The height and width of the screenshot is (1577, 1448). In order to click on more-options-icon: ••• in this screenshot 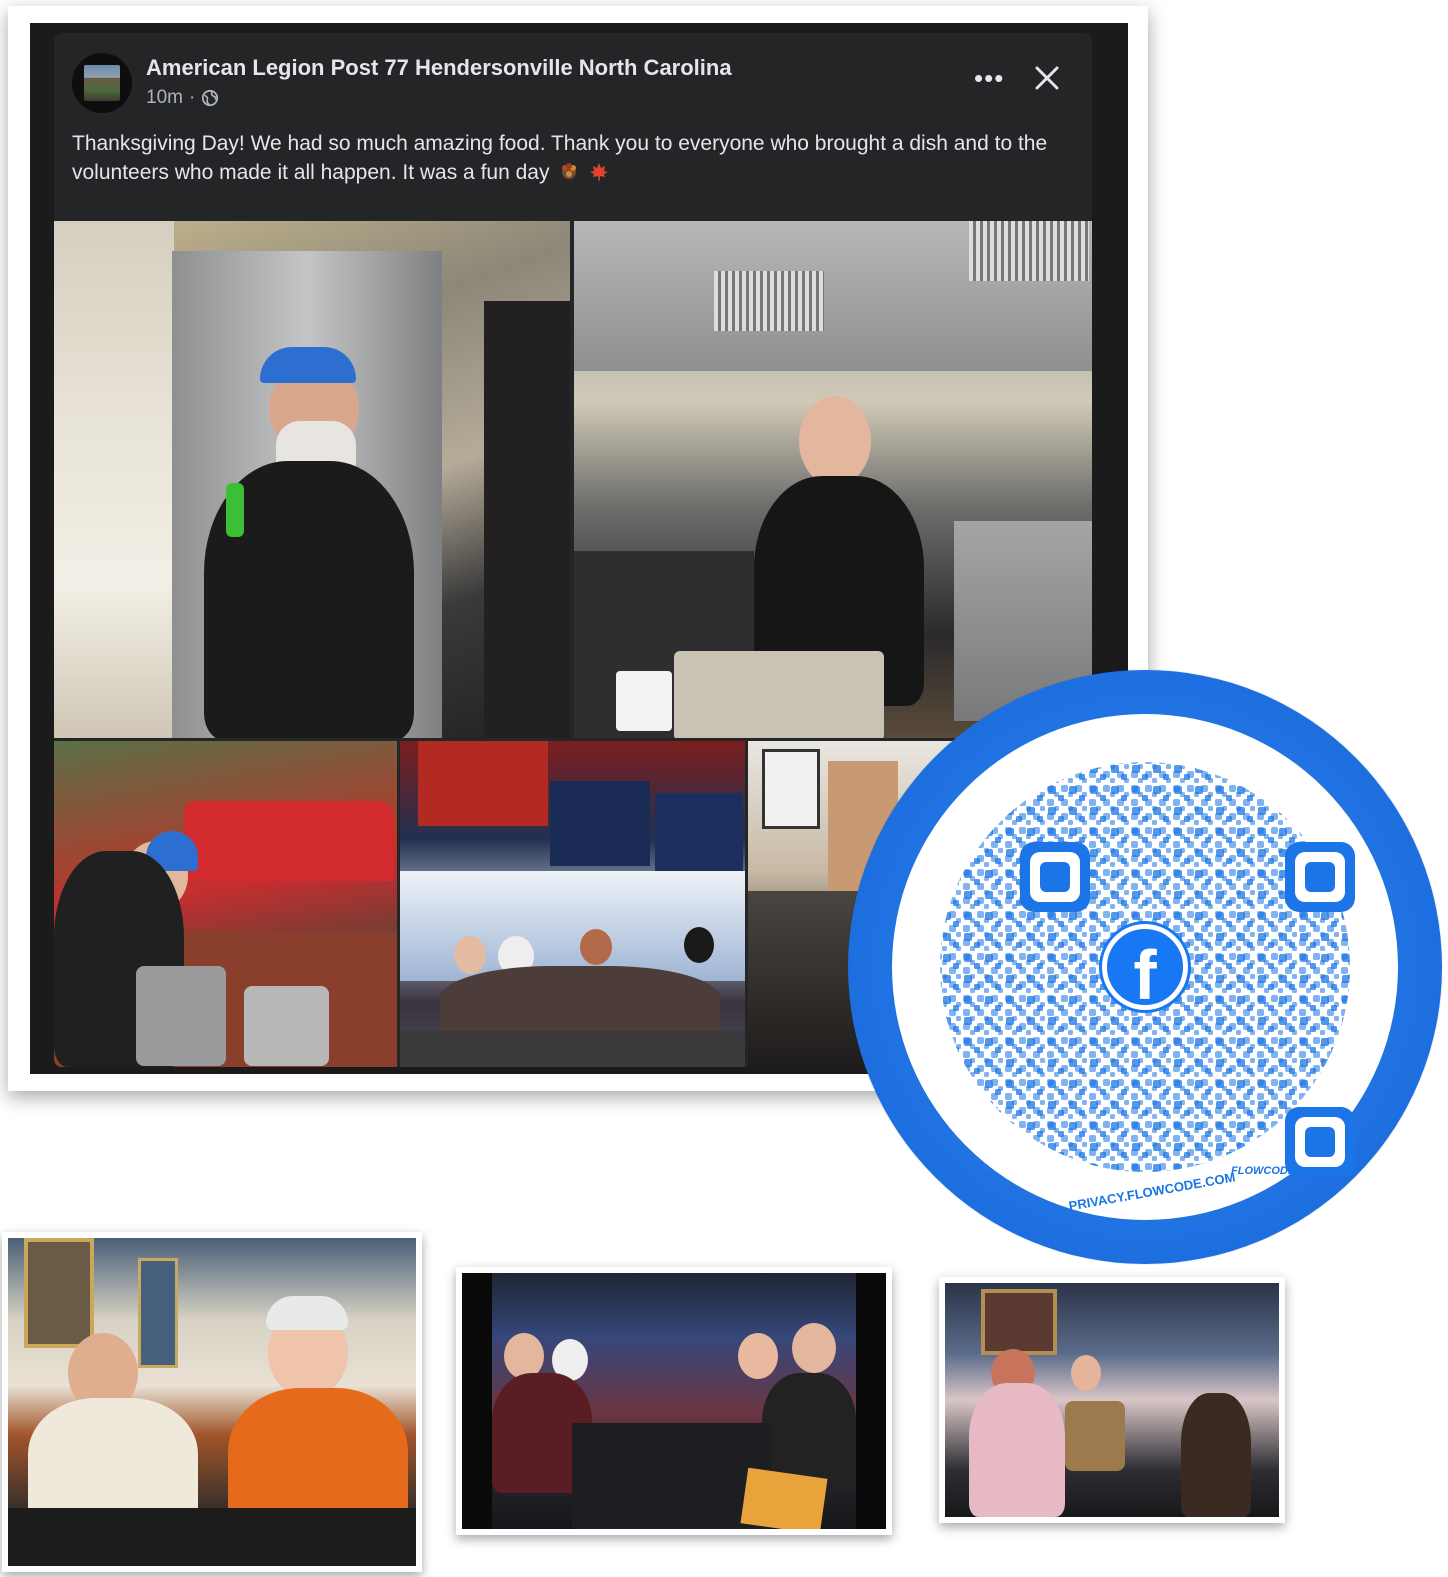, I will do `click(989, 78)`.